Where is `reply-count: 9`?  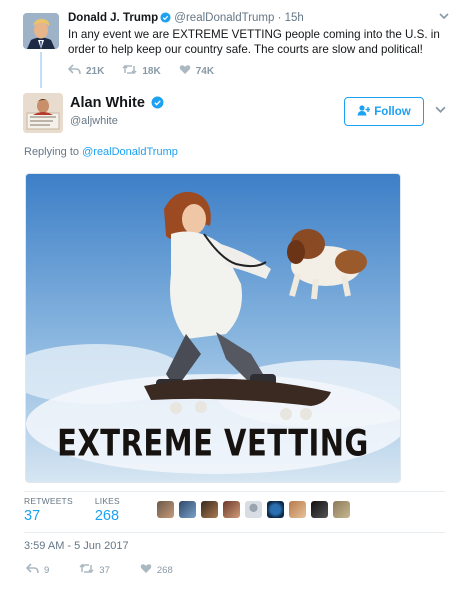 reply-count: 9 is located at coordinates (47, 570).